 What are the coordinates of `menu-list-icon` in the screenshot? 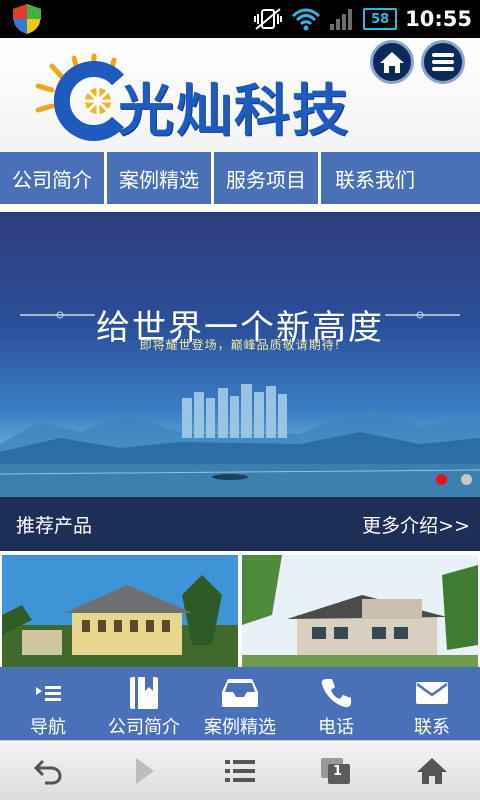 It's located at (48, 693).